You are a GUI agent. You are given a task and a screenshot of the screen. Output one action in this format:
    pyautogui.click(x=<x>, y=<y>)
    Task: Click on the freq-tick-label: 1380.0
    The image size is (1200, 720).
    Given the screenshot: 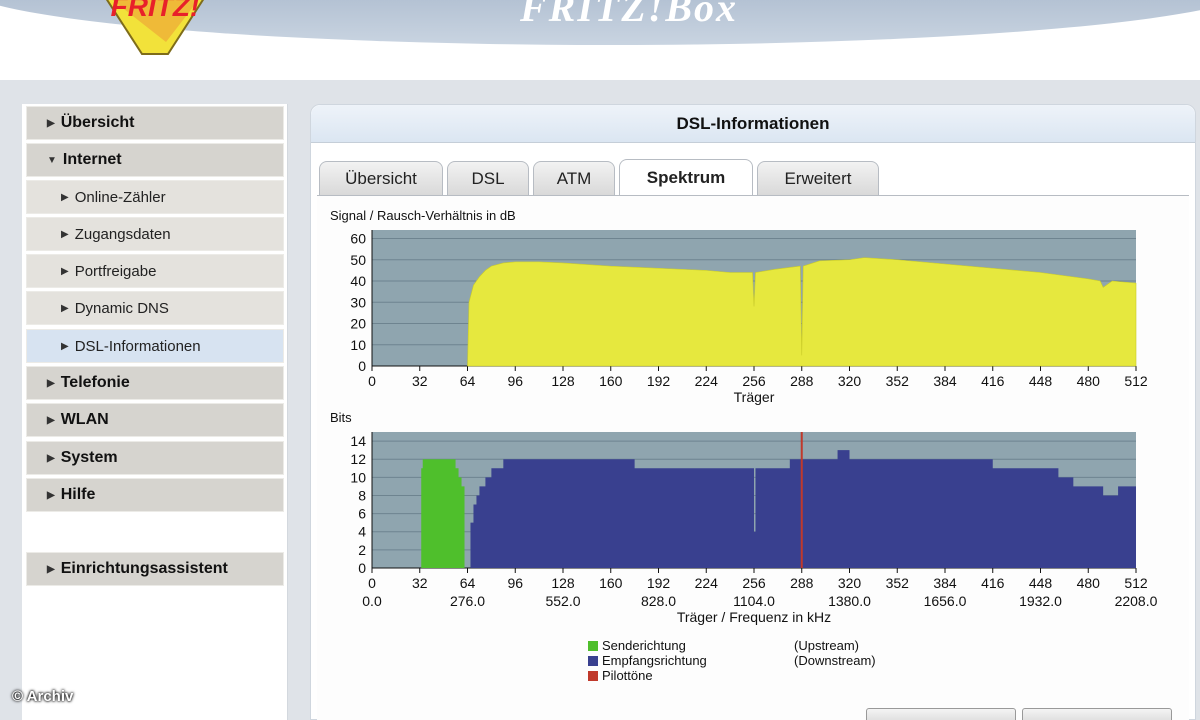 What is the action you would take?
    pyautogui.click(x=849, y=601)
    